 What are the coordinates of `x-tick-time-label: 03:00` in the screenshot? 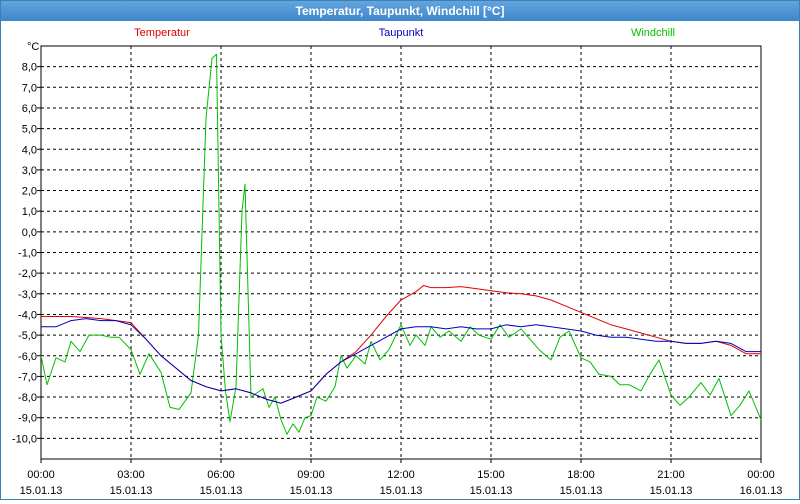 It's located at (131, 475).